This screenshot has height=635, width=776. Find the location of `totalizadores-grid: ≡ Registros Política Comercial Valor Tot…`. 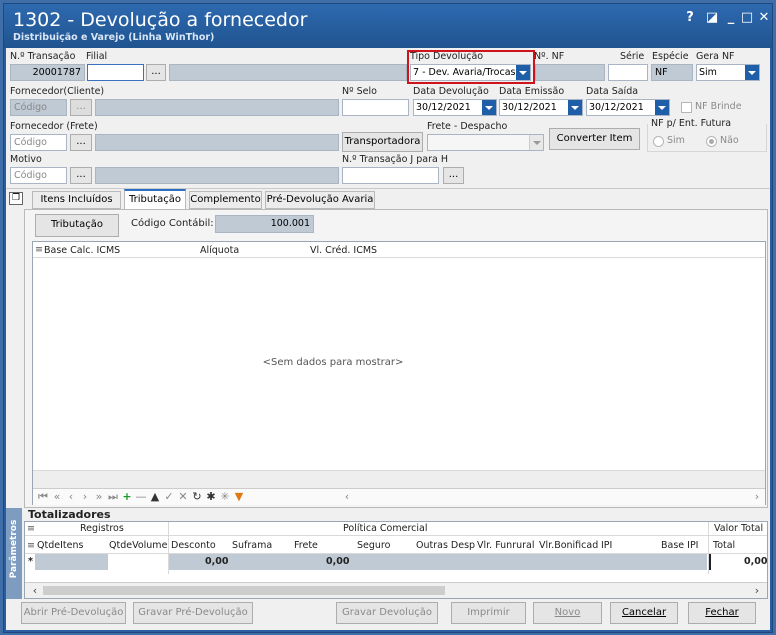

totalizadores-grid: ≡ Registros Política Comercial Valor Tot… is located at coordinates (396, 560).